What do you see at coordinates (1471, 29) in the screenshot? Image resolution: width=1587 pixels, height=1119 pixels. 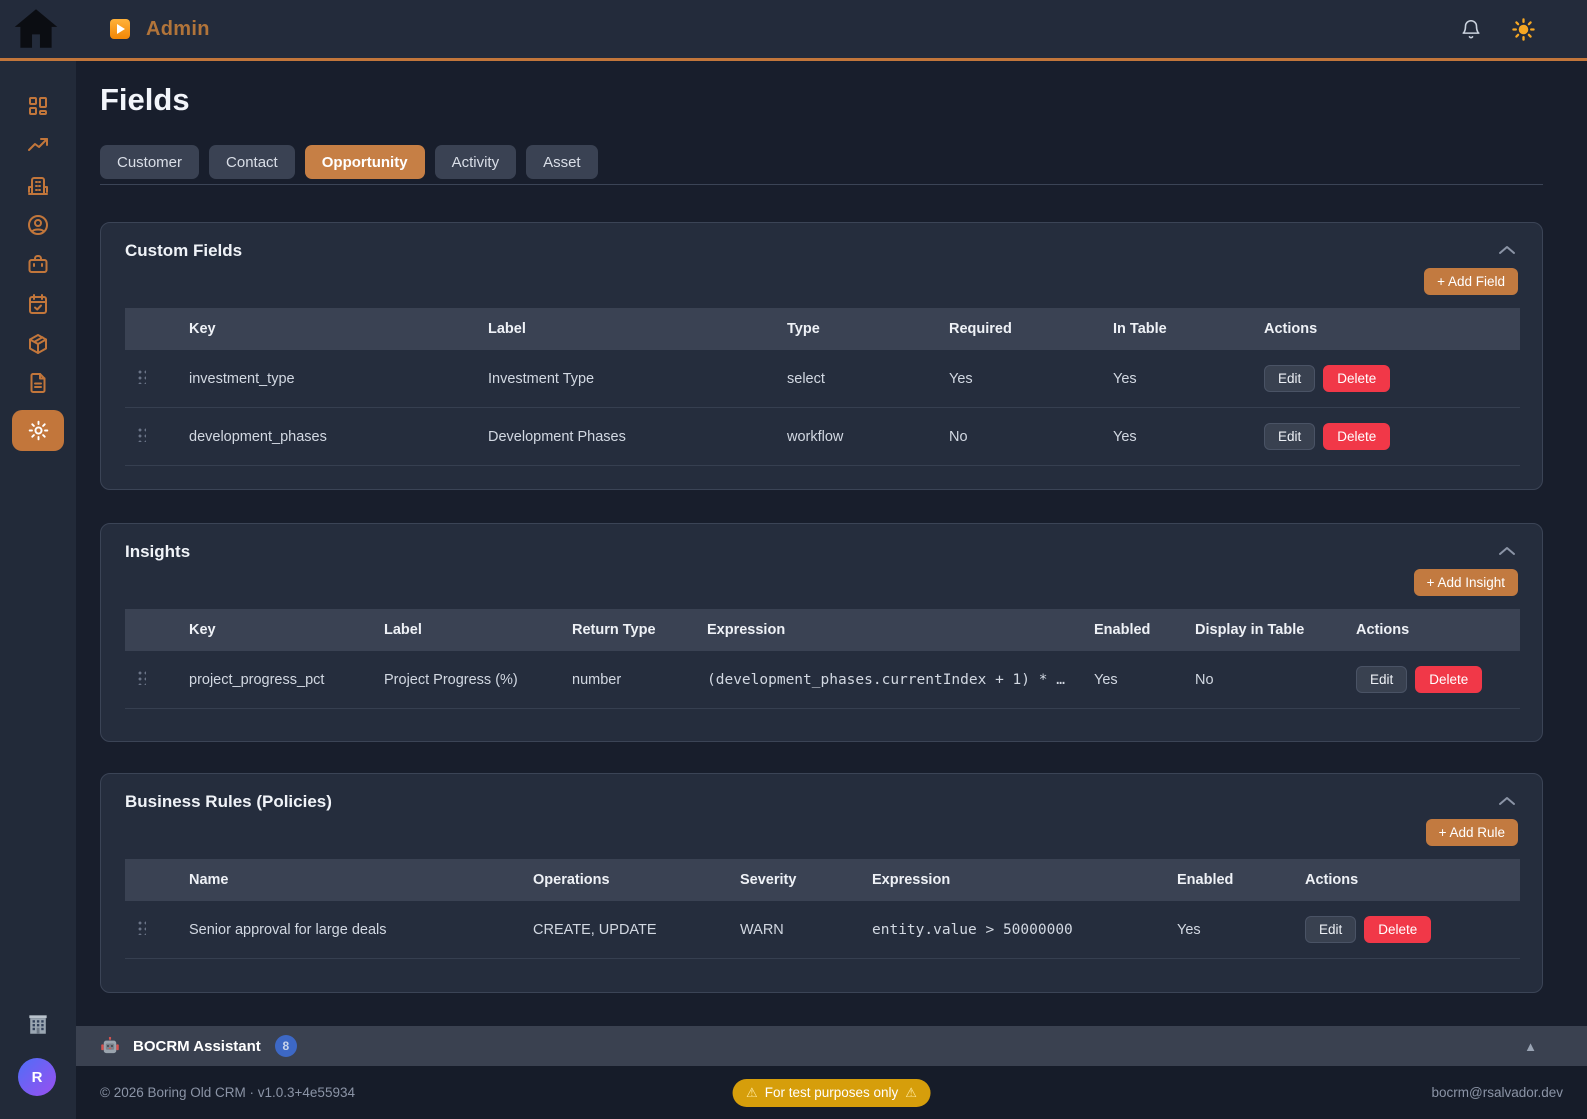 I see `bell-icon` at bounding box center [1471, 29].